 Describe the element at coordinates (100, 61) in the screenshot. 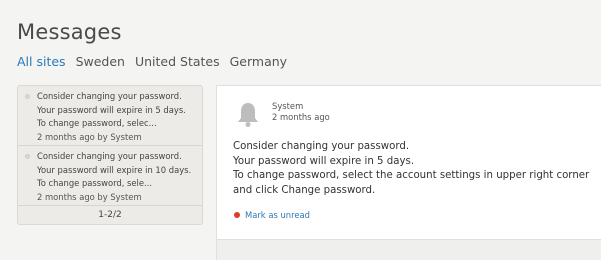

I see `tab-sweden: Sweden` at that location.